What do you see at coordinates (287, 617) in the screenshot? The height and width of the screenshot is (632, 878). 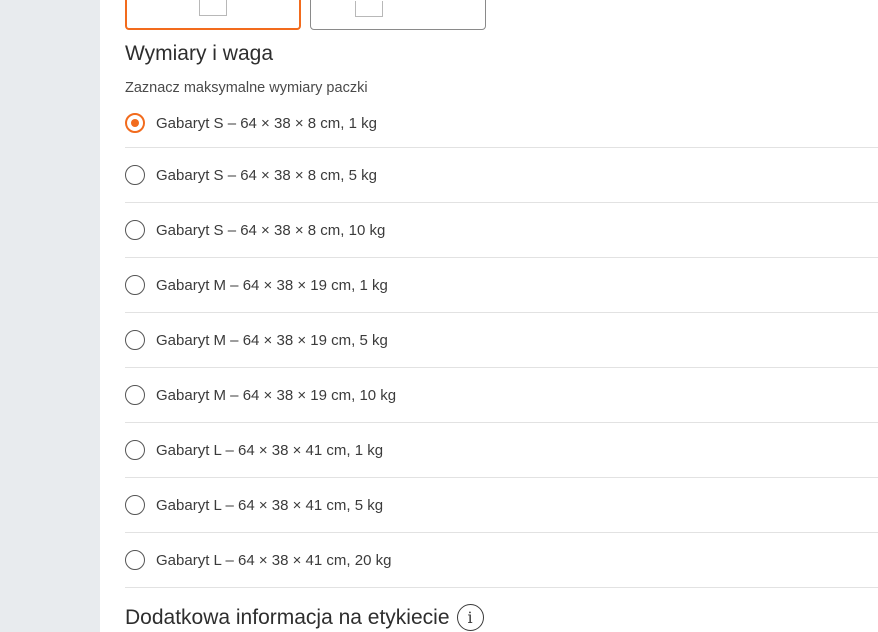 I see `extra-info-title-text: Dodatkowa informacja na etykiecie` at bounding box center [287, 617].